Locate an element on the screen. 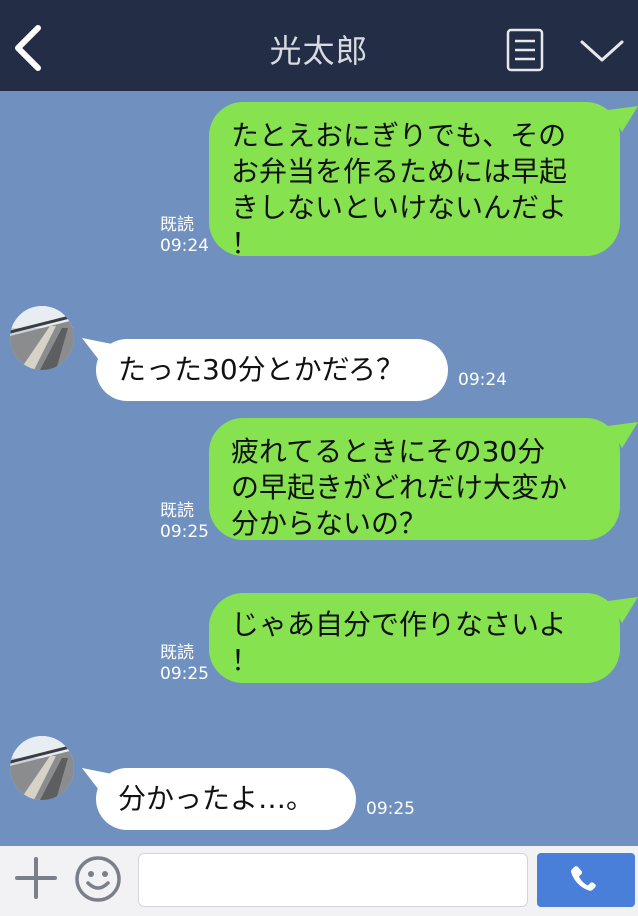 The height and width of the screenshot is (916, 638). message-line: きしないといけないんだよ is located at coordinates (399, 207).